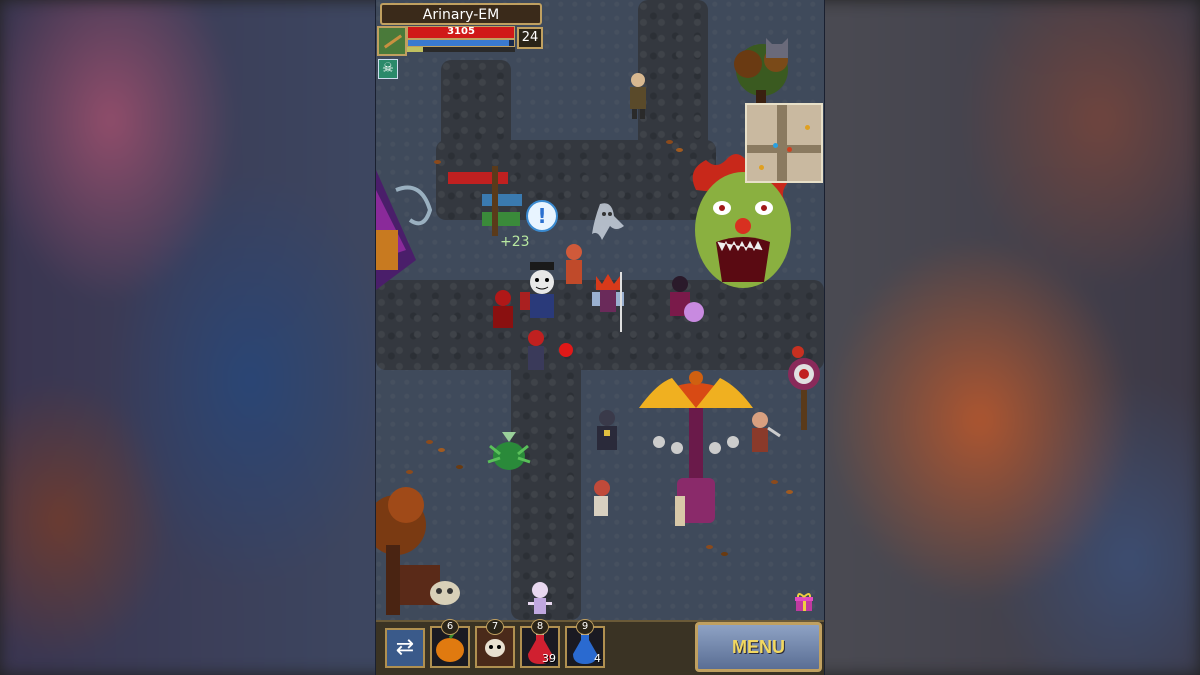 This screenshot has height=675, width=1200. I want to click on experience-bar-fill, so click(415, 49).